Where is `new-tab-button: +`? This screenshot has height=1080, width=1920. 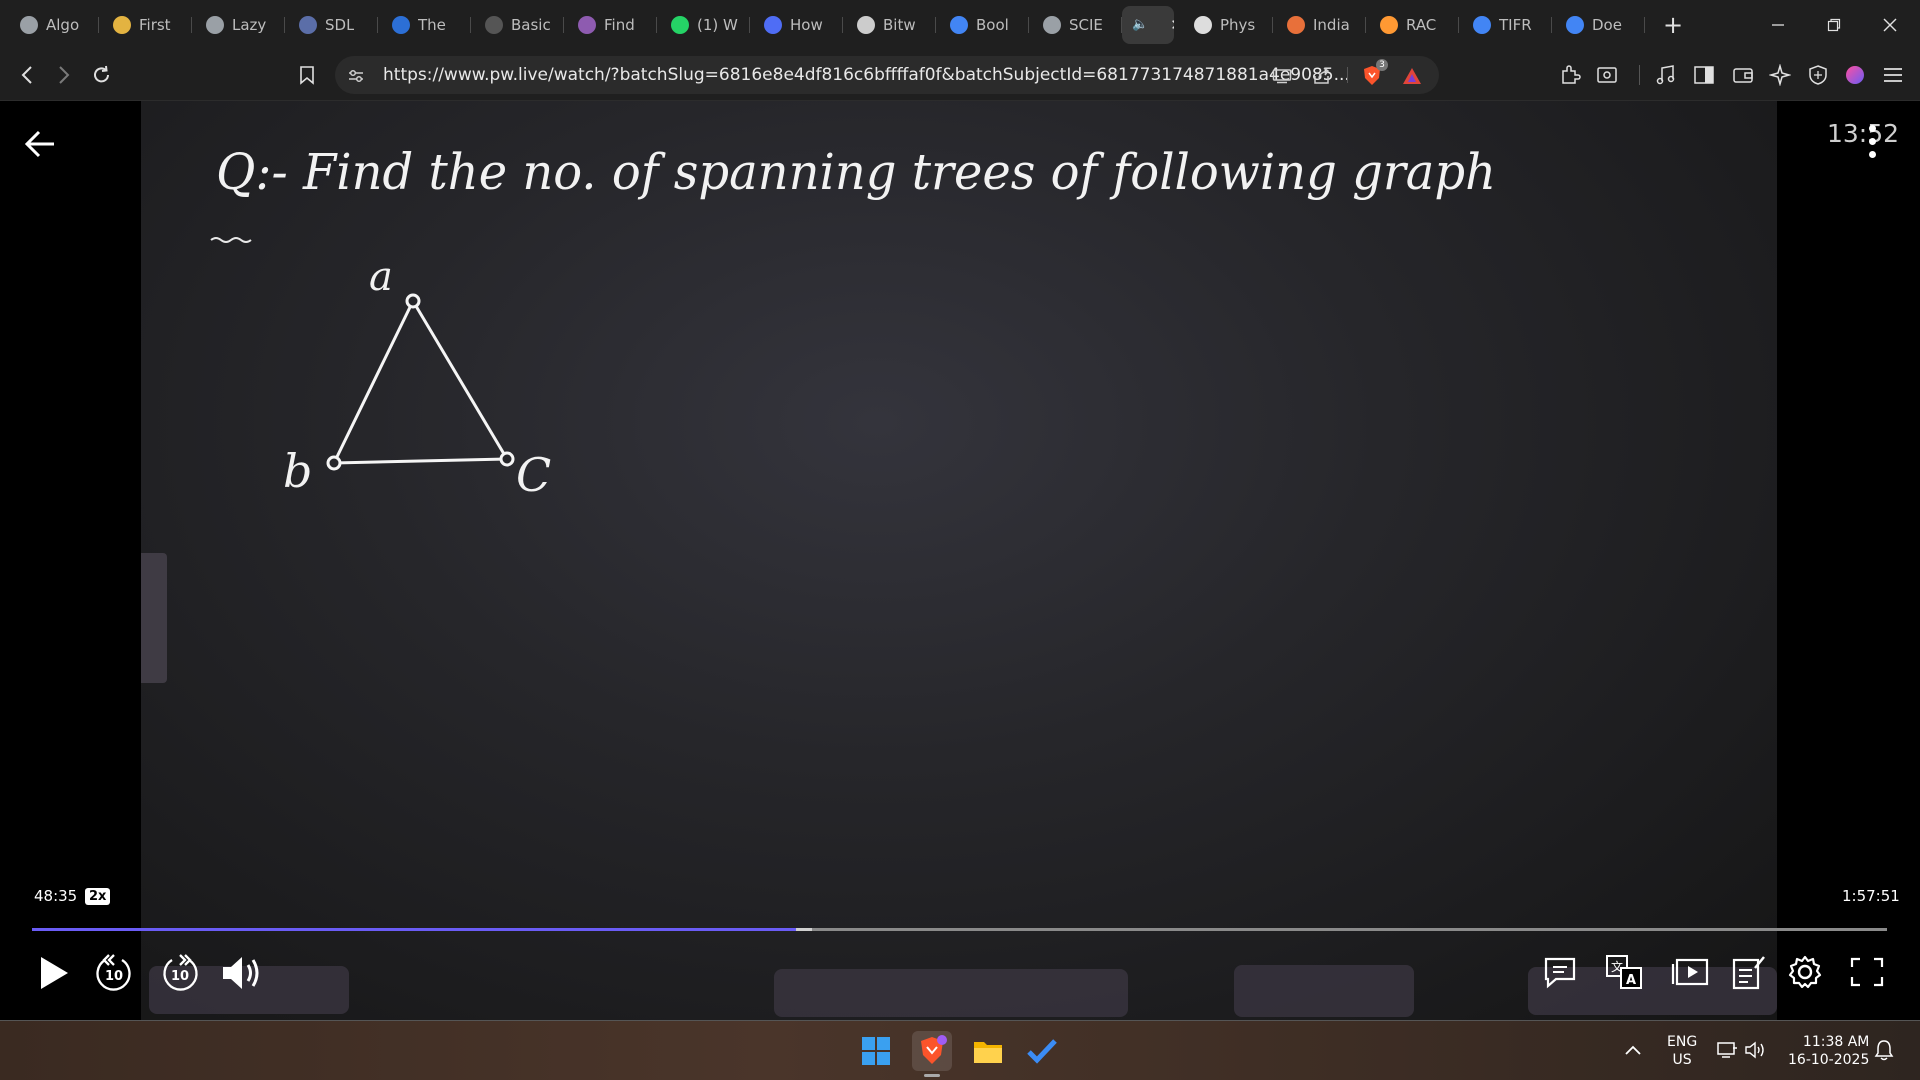
new-tab-button: + is located at coordinates (1673, 25).